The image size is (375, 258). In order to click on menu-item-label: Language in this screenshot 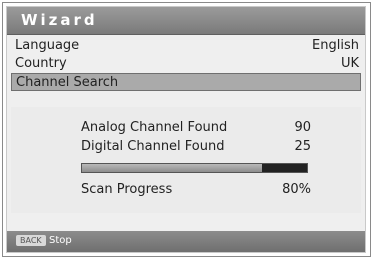, I will do `click(47, 45)`.